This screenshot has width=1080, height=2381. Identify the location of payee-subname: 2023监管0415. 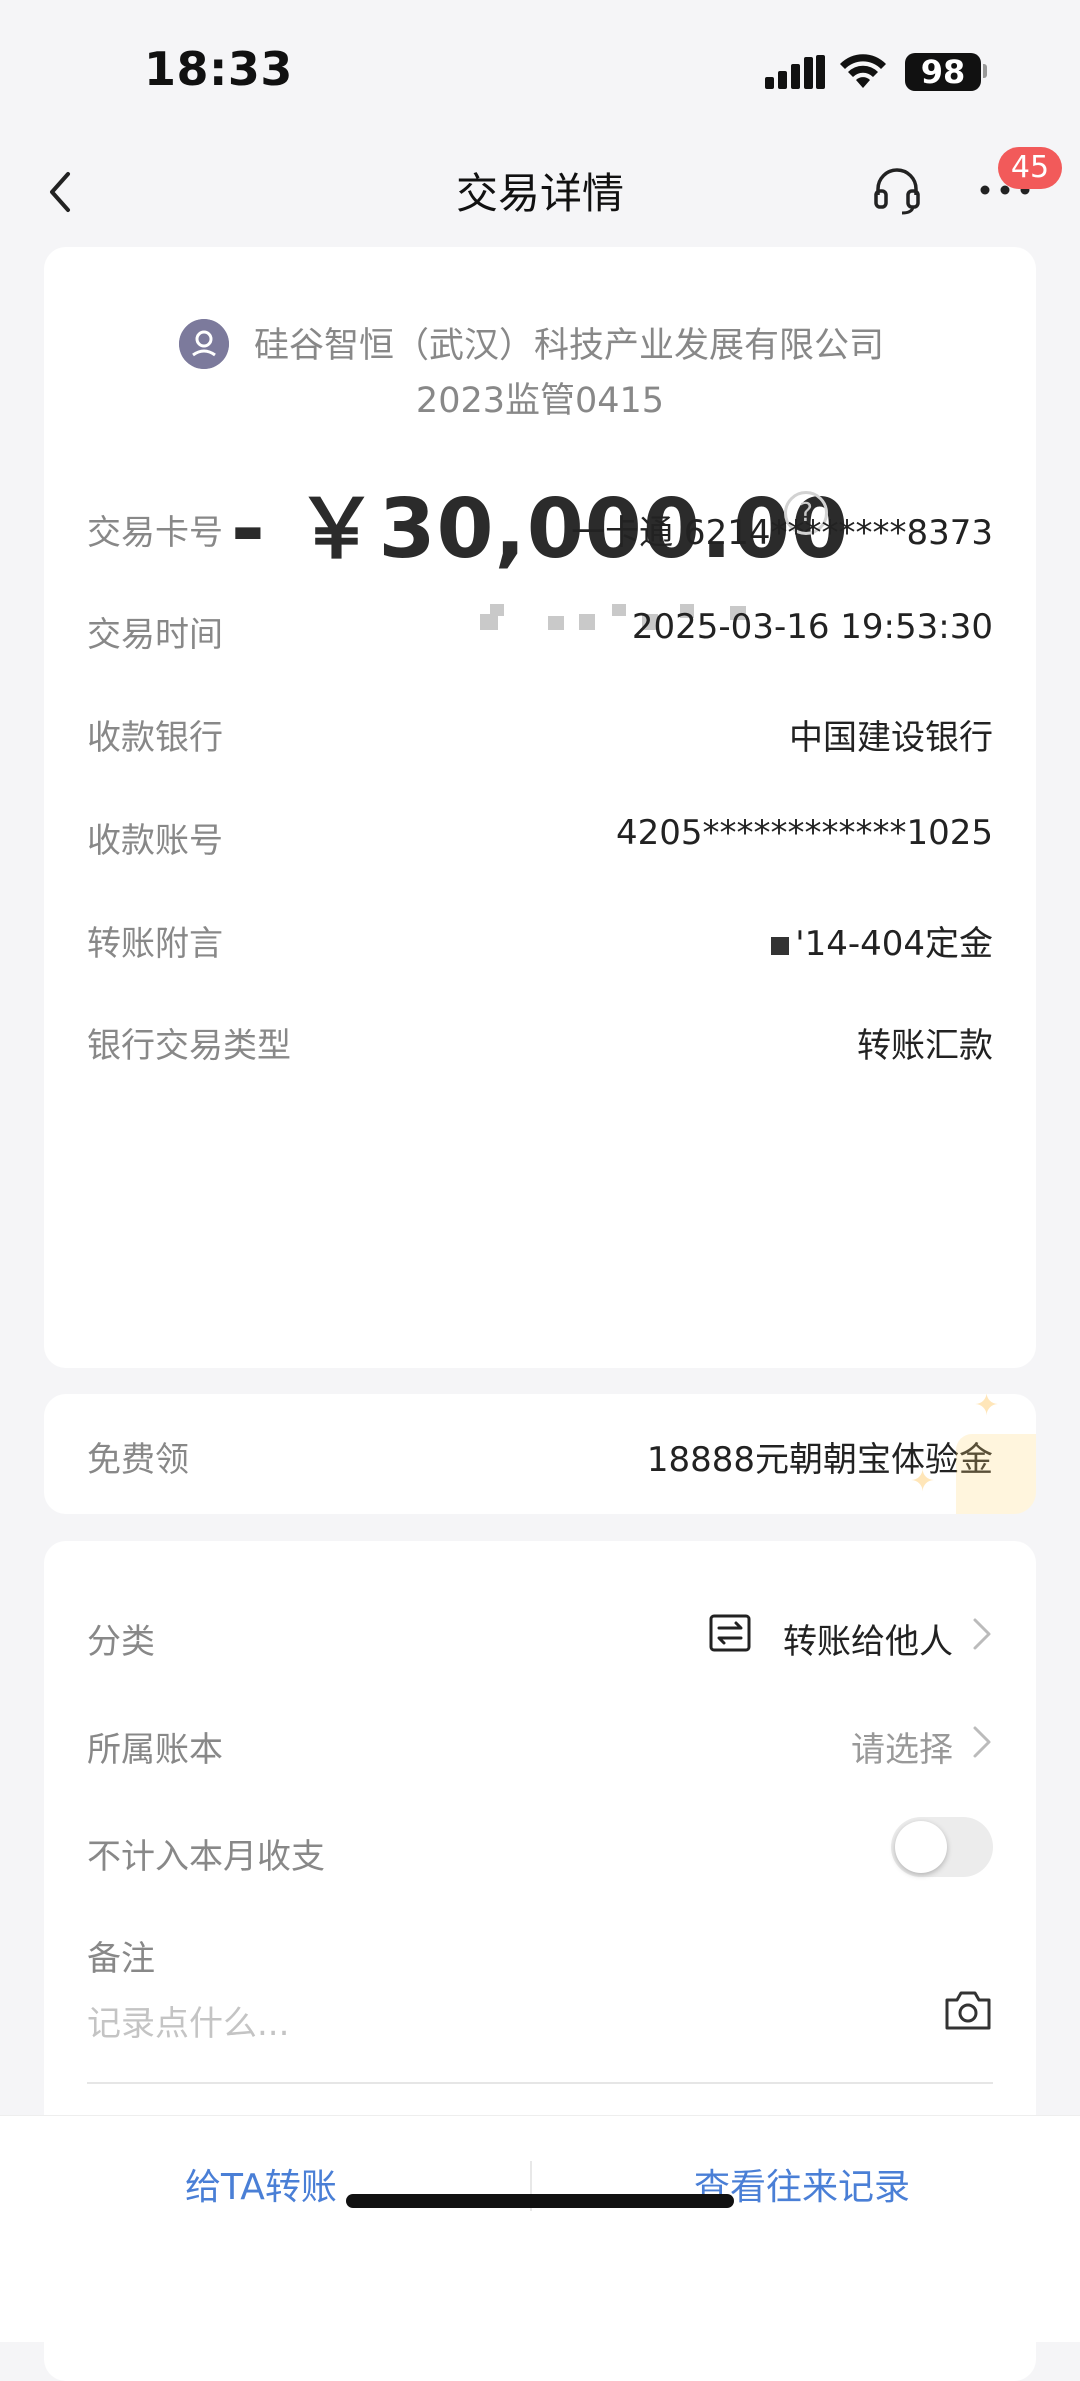
(540, 401).